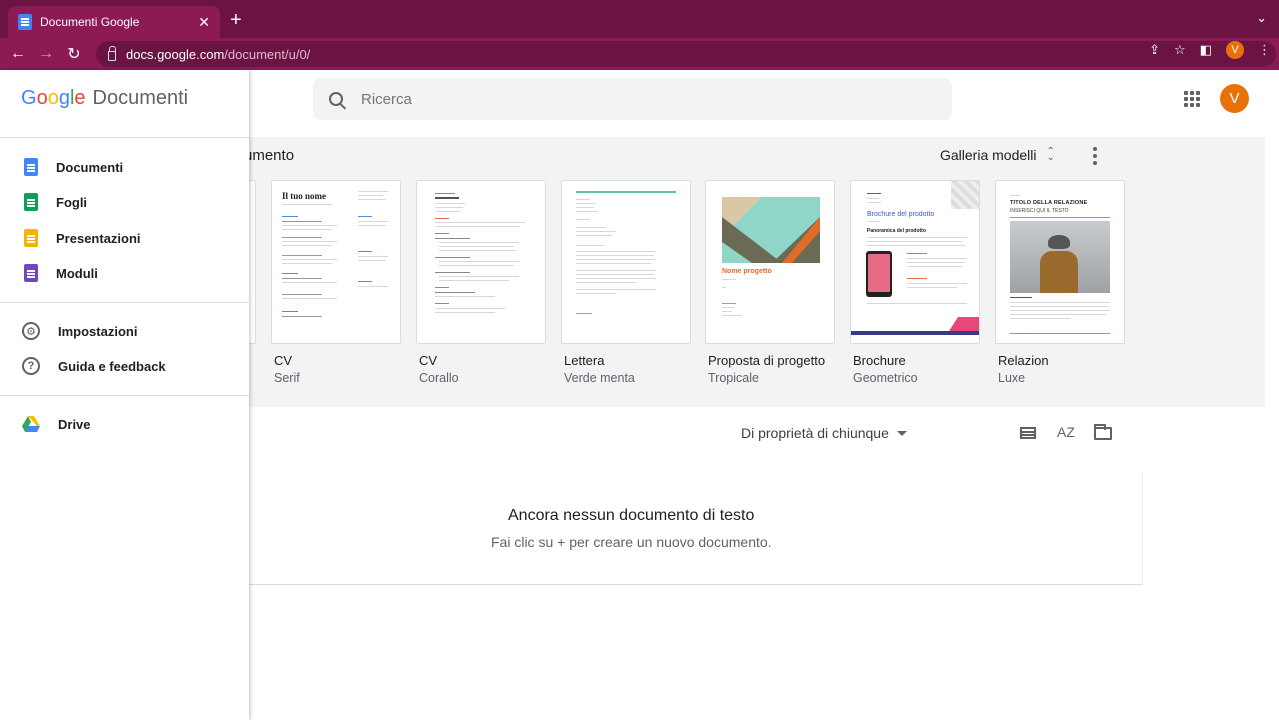 Image resolution: width=1279 pixels, height=720 pixels. What do you see at coordinates (1235, 50) in the screenshot?
I see `chrome-profile-avatar: V` at bounding box center [1235, 50].